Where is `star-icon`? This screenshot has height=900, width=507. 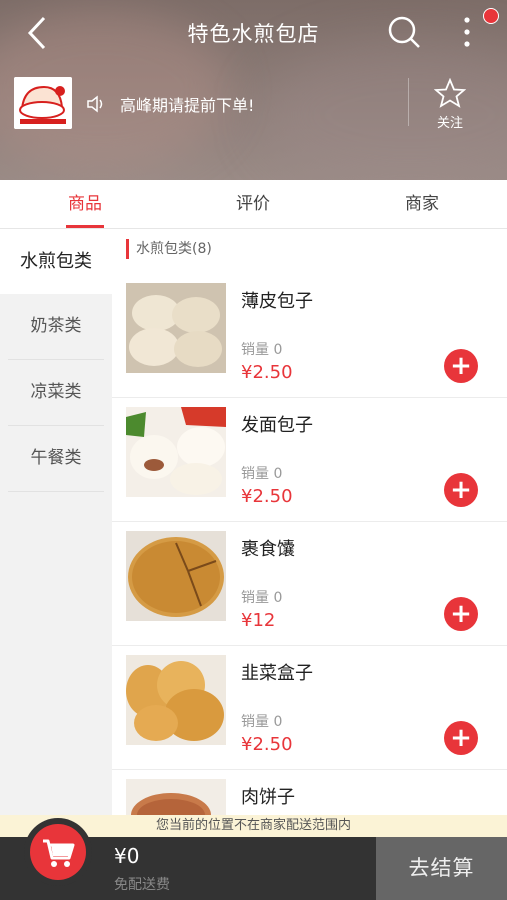
star-icon is located at coordinates (450, 92).